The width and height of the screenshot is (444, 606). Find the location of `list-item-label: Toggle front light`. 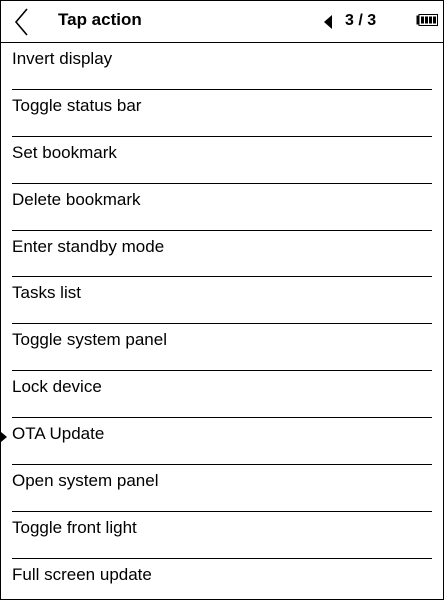

list-item-label: Toggle front light is located at coordinates (74, 527).